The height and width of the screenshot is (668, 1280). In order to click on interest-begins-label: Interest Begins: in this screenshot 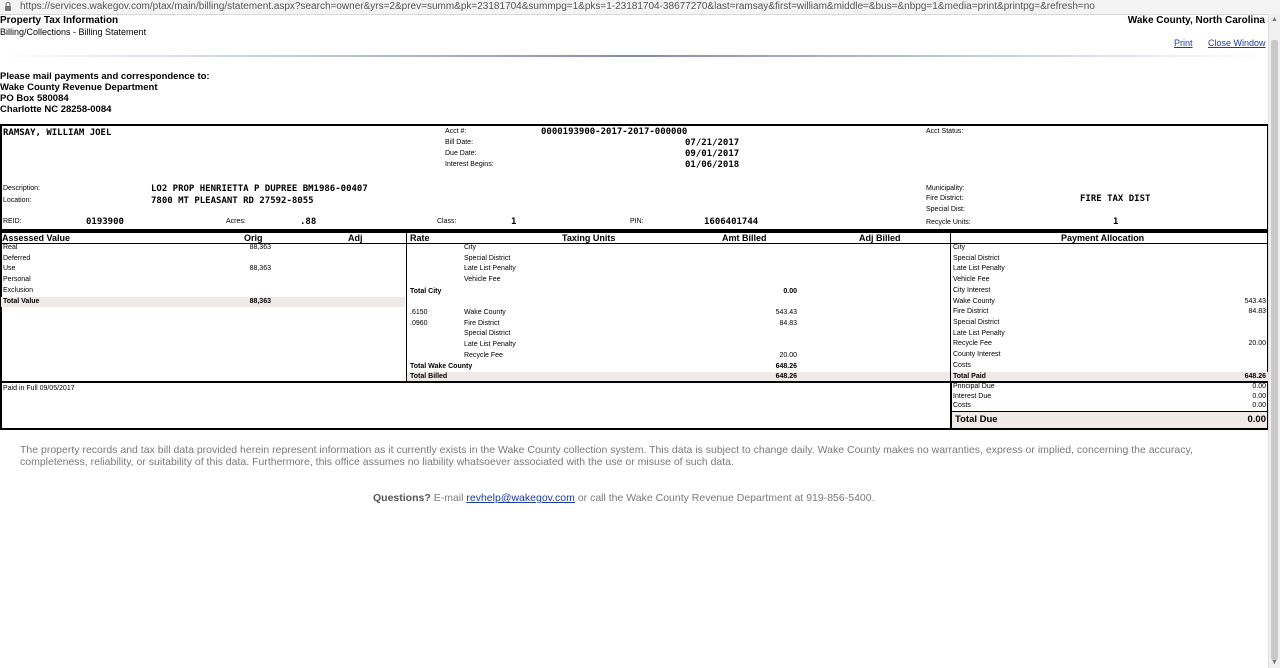, I will do `click(469, 164)`.